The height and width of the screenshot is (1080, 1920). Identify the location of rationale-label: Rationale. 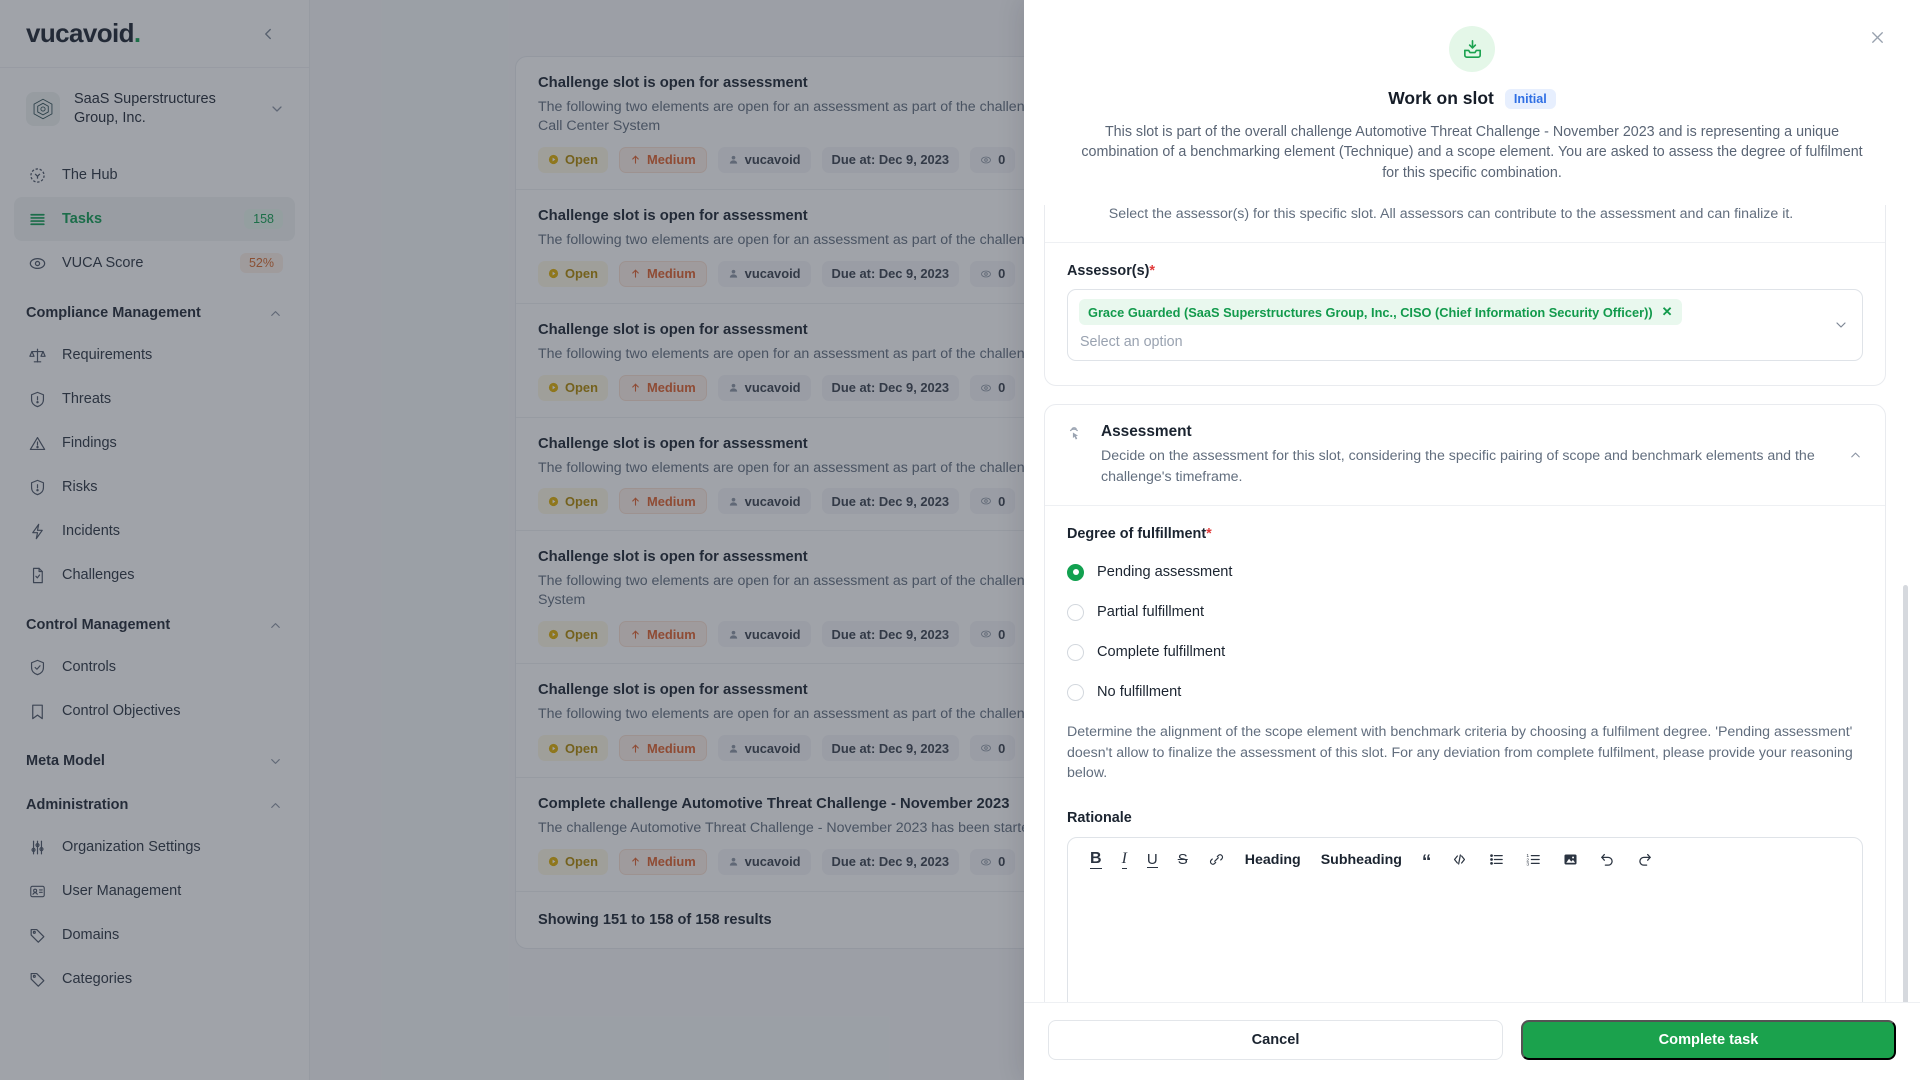
(1099, 817).